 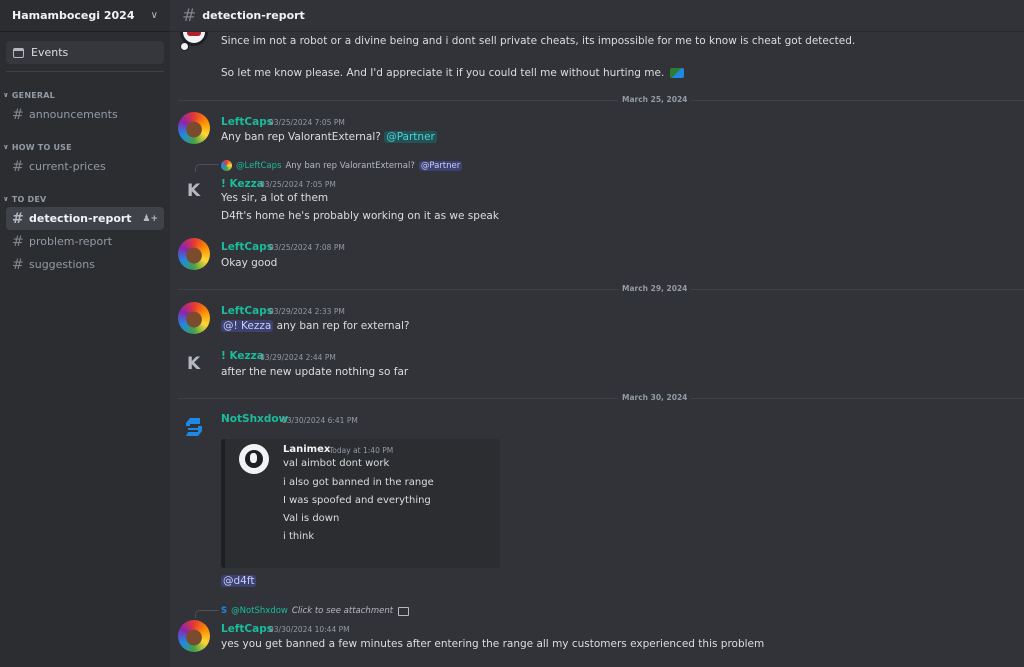 I want to click on reply-author: @LeftCaps, so click(x=258, y=166).